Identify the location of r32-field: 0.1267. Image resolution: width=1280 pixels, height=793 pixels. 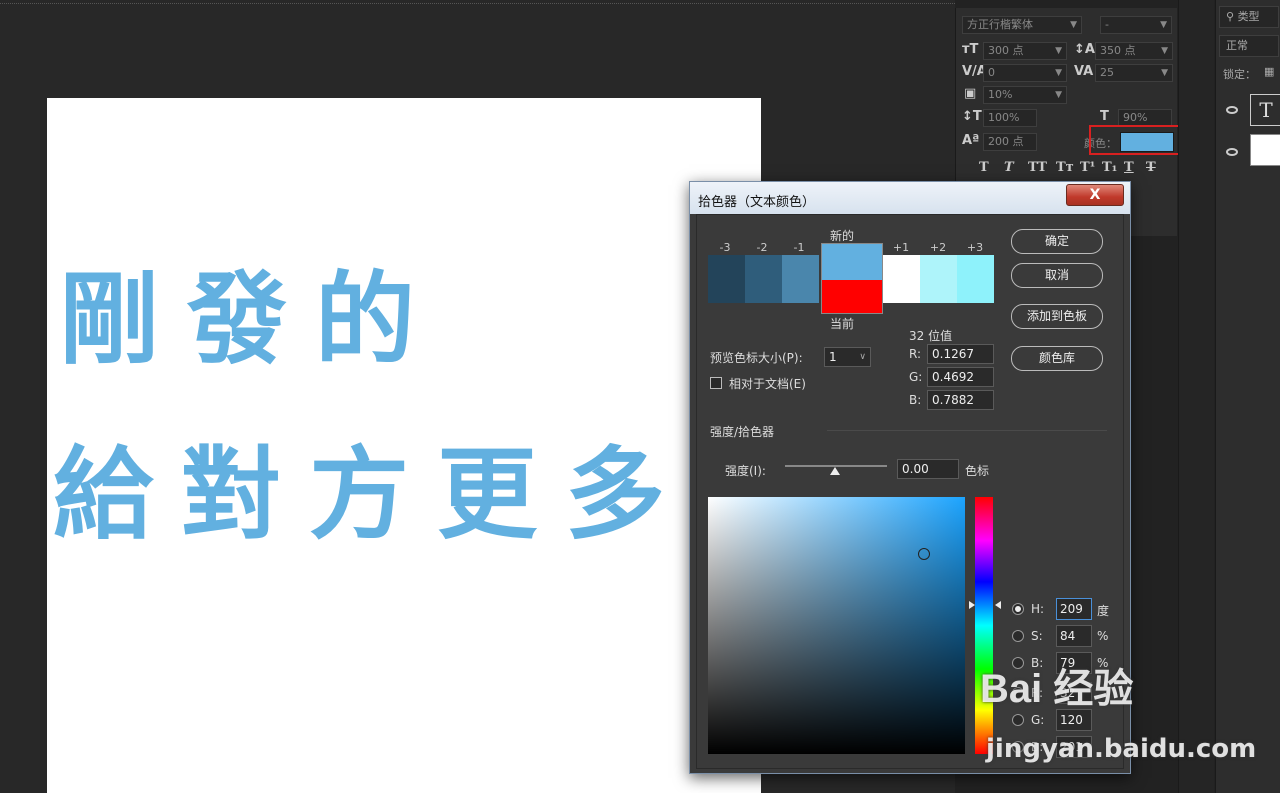
(960, 354).